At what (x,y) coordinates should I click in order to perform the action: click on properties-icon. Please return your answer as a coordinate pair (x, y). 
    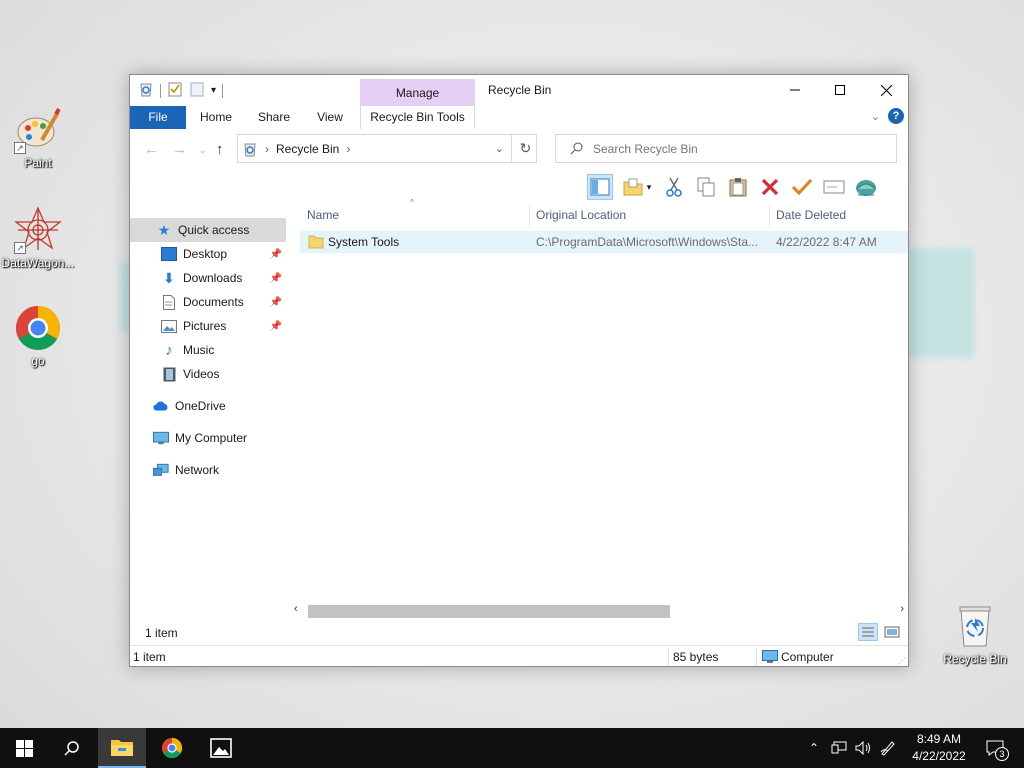
    Looking at the image, I should click on (175, 90).